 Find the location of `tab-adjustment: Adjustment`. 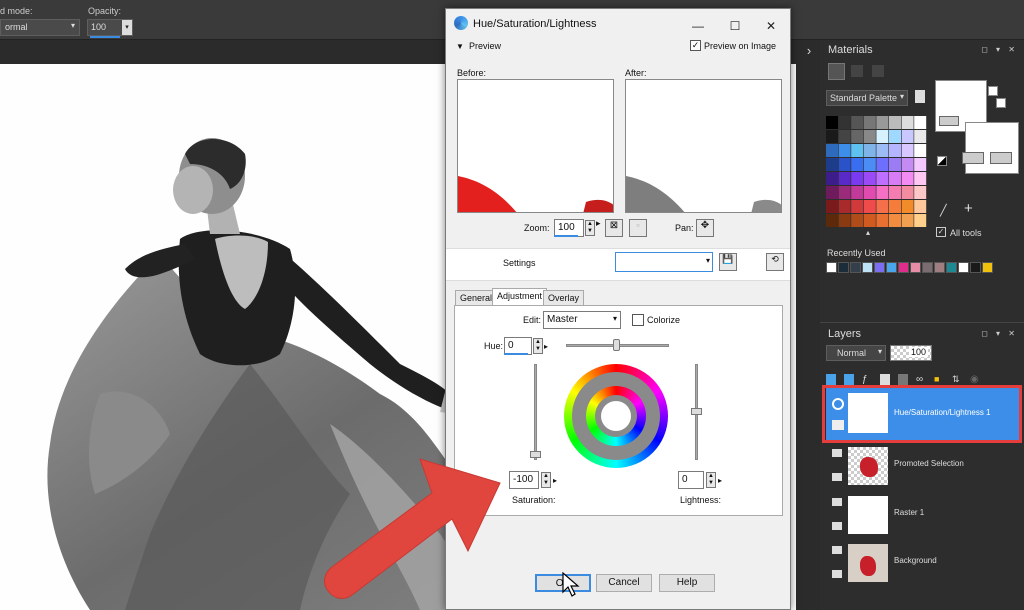

tab-adjustment: Adjustment is located at coordinates (520, 297).